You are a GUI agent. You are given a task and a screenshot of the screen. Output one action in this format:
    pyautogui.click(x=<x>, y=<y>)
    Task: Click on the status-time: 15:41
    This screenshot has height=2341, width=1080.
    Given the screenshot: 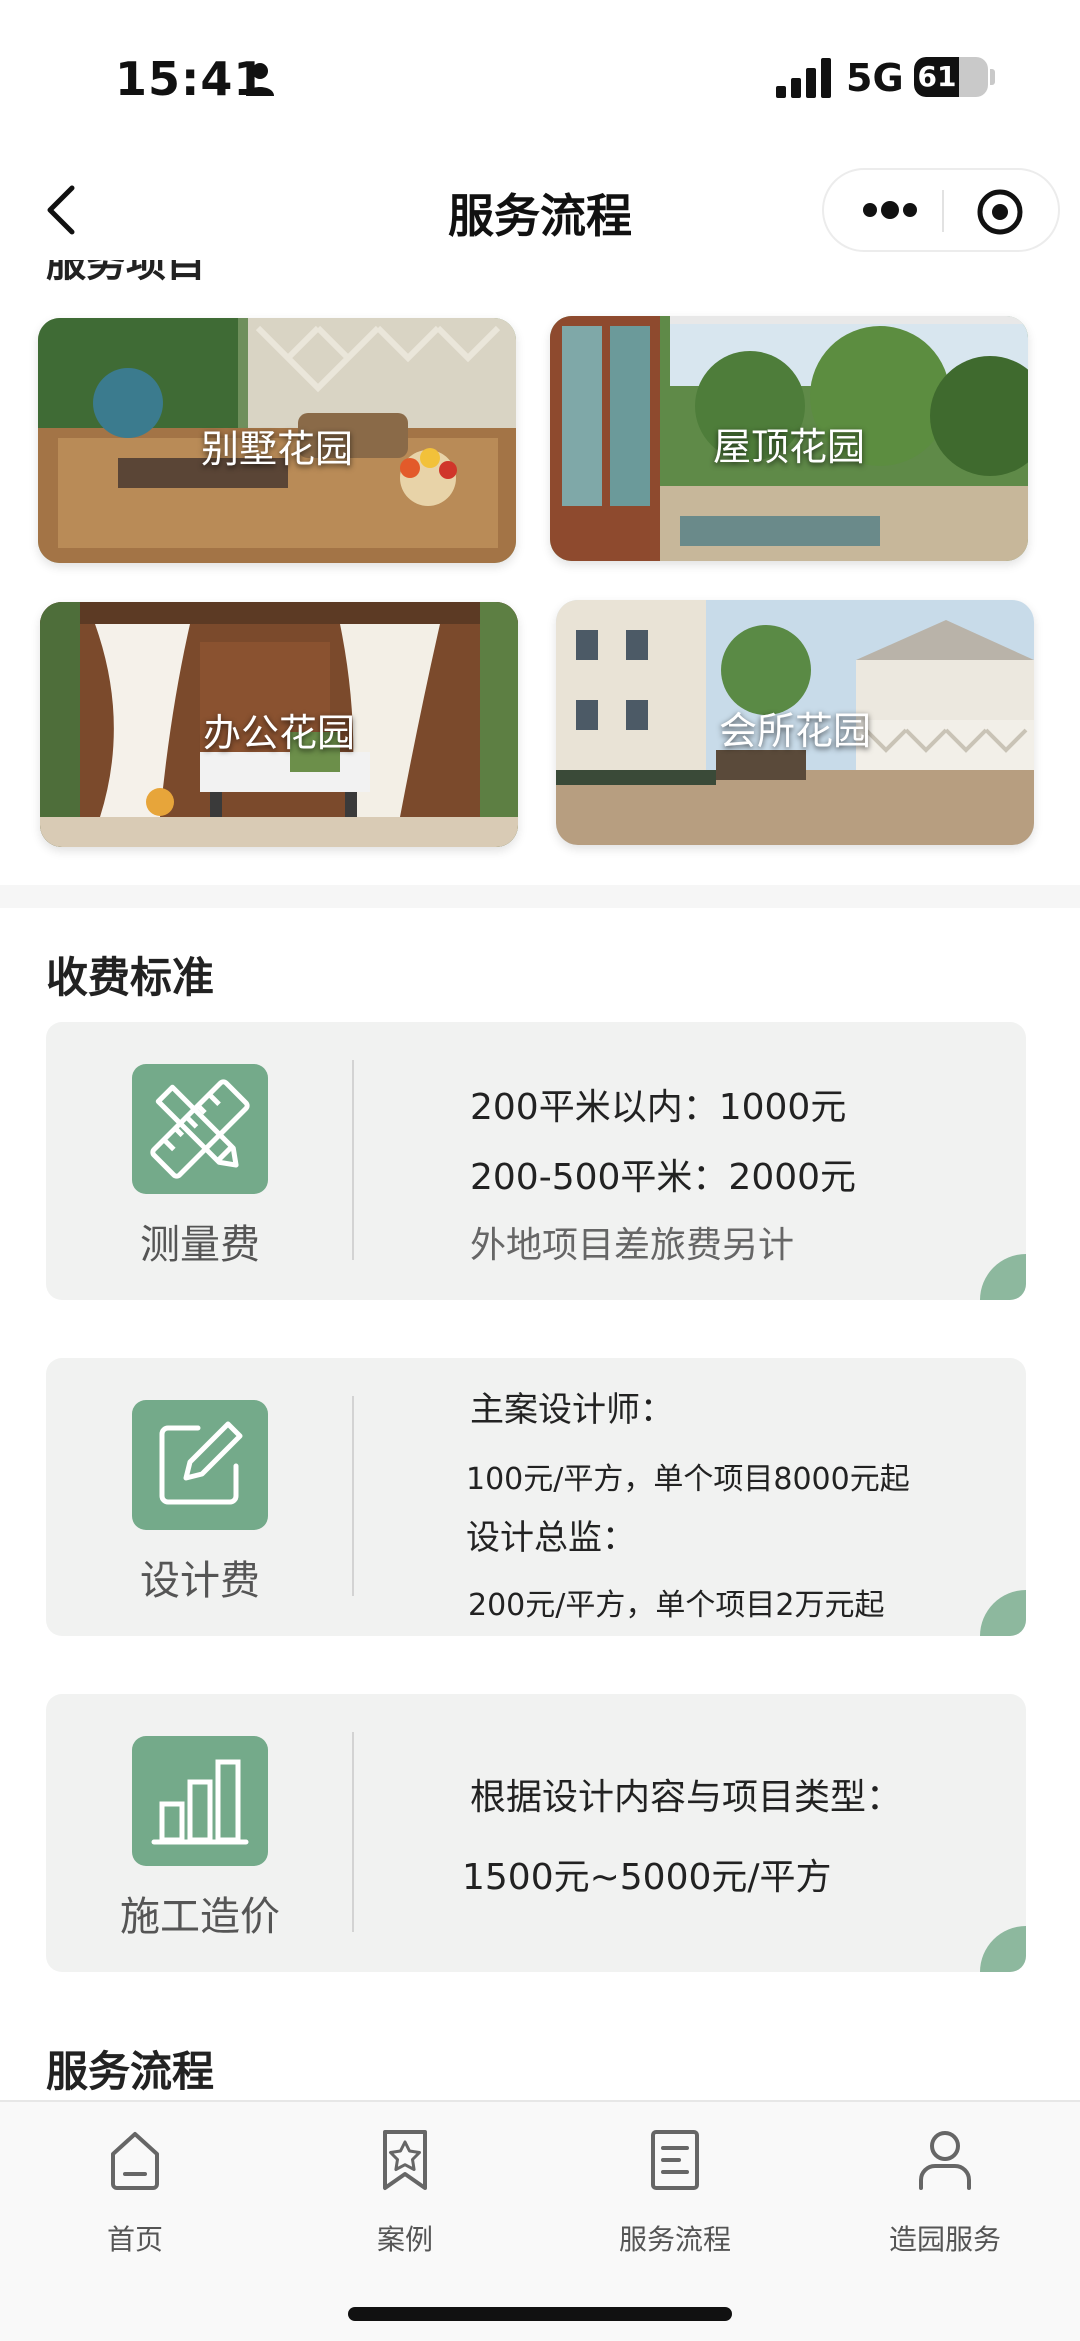 What is the action you would take?
    pyautogui.click(x=191, y=79)
    